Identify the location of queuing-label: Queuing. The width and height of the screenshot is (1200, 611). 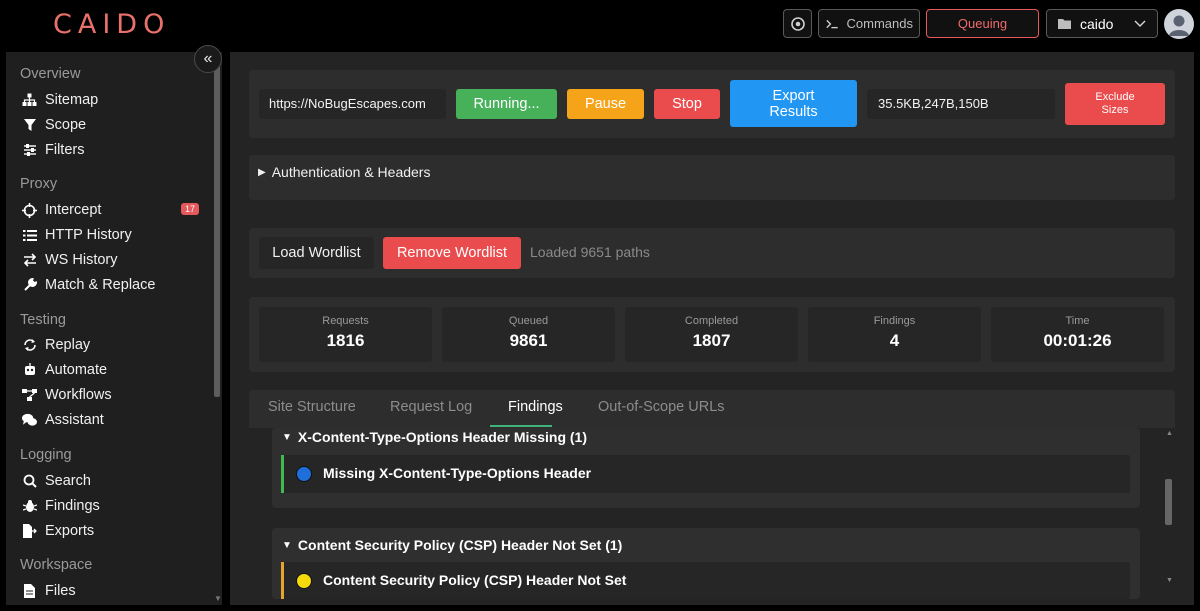
(982, 23).